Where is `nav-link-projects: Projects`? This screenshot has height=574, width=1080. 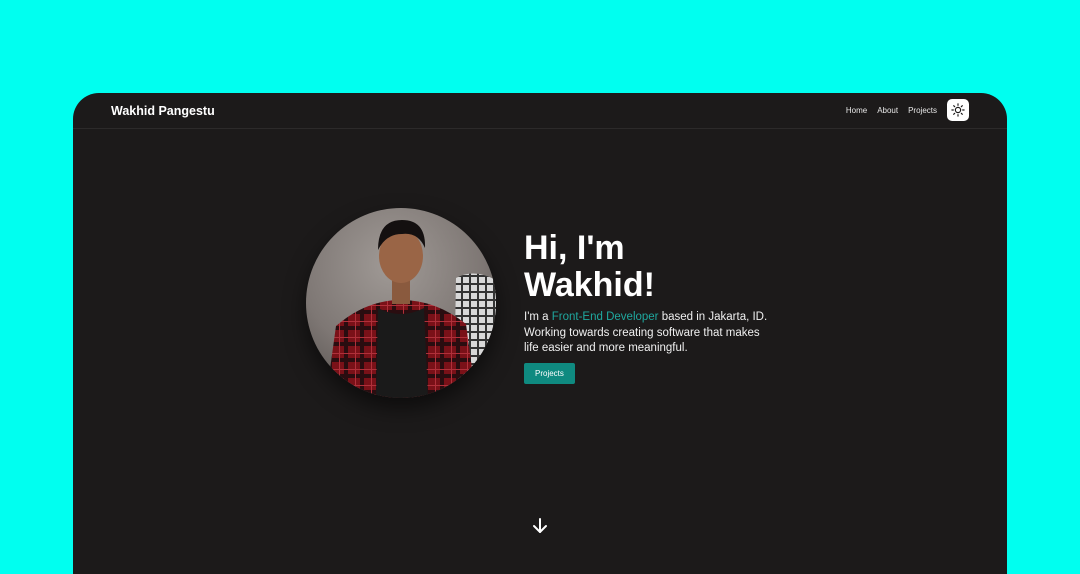
nav-link-projects: Projects is located at coordinates (922, 110).